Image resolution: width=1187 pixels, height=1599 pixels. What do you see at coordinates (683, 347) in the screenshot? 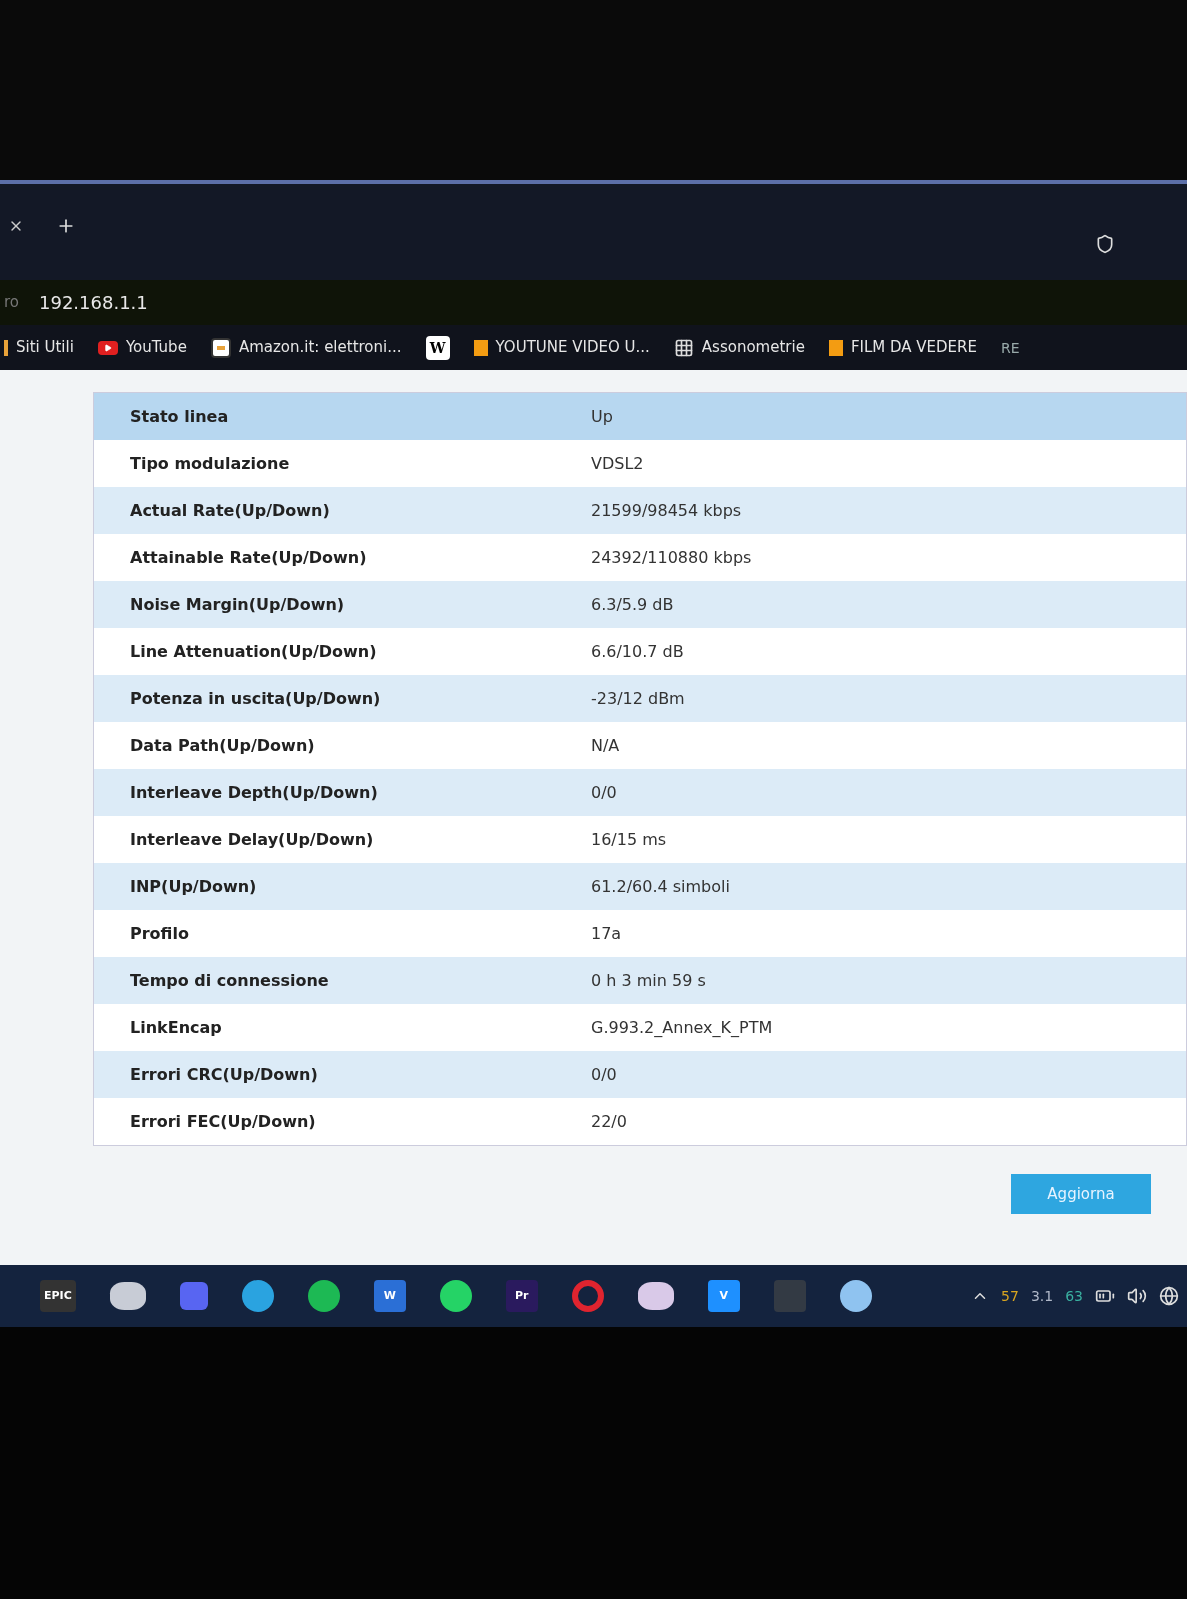
I see `grid-icon` at bounding box center [683, 347].